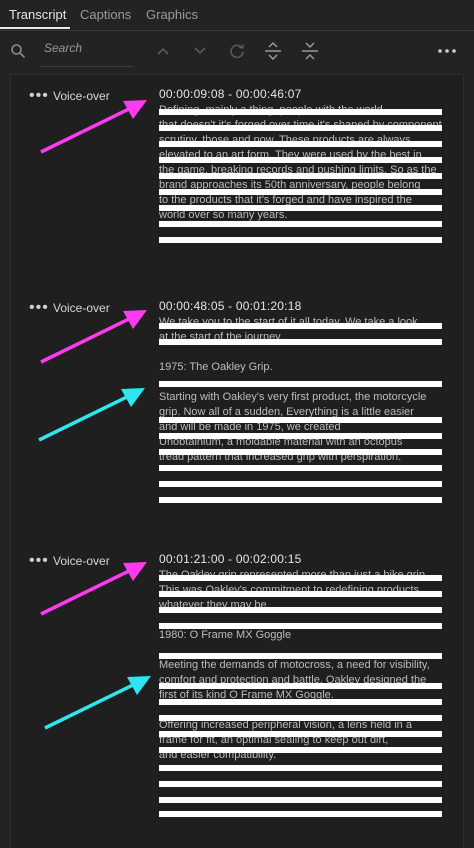 The height and width of the screenshot is (848, 474). Describe the element at coordinates (447, 52) in the screenshot. I see `more-icon` at that location.